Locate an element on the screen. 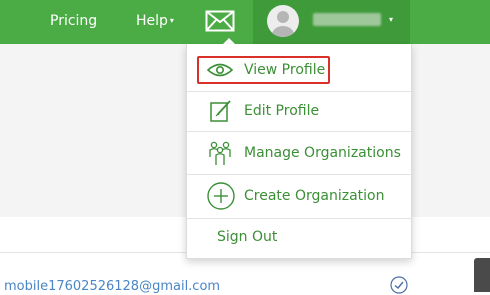 The image size is (490, 295). username-redacted is located at coordinates (347, 19).